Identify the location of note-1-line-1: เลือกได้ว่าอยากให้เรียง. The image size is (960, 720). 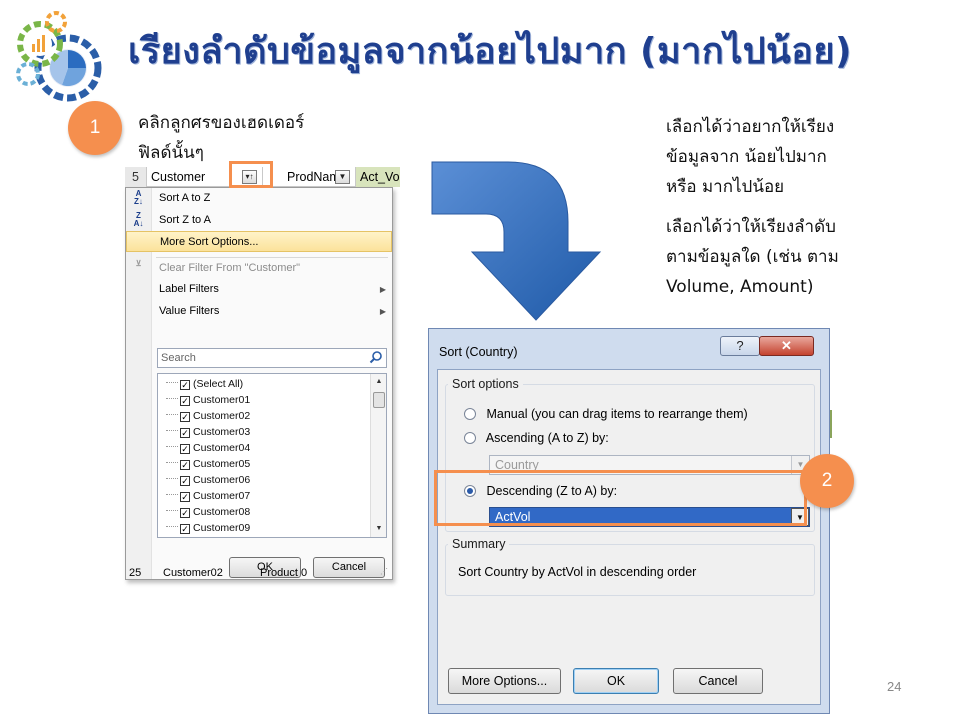
(750, 127).